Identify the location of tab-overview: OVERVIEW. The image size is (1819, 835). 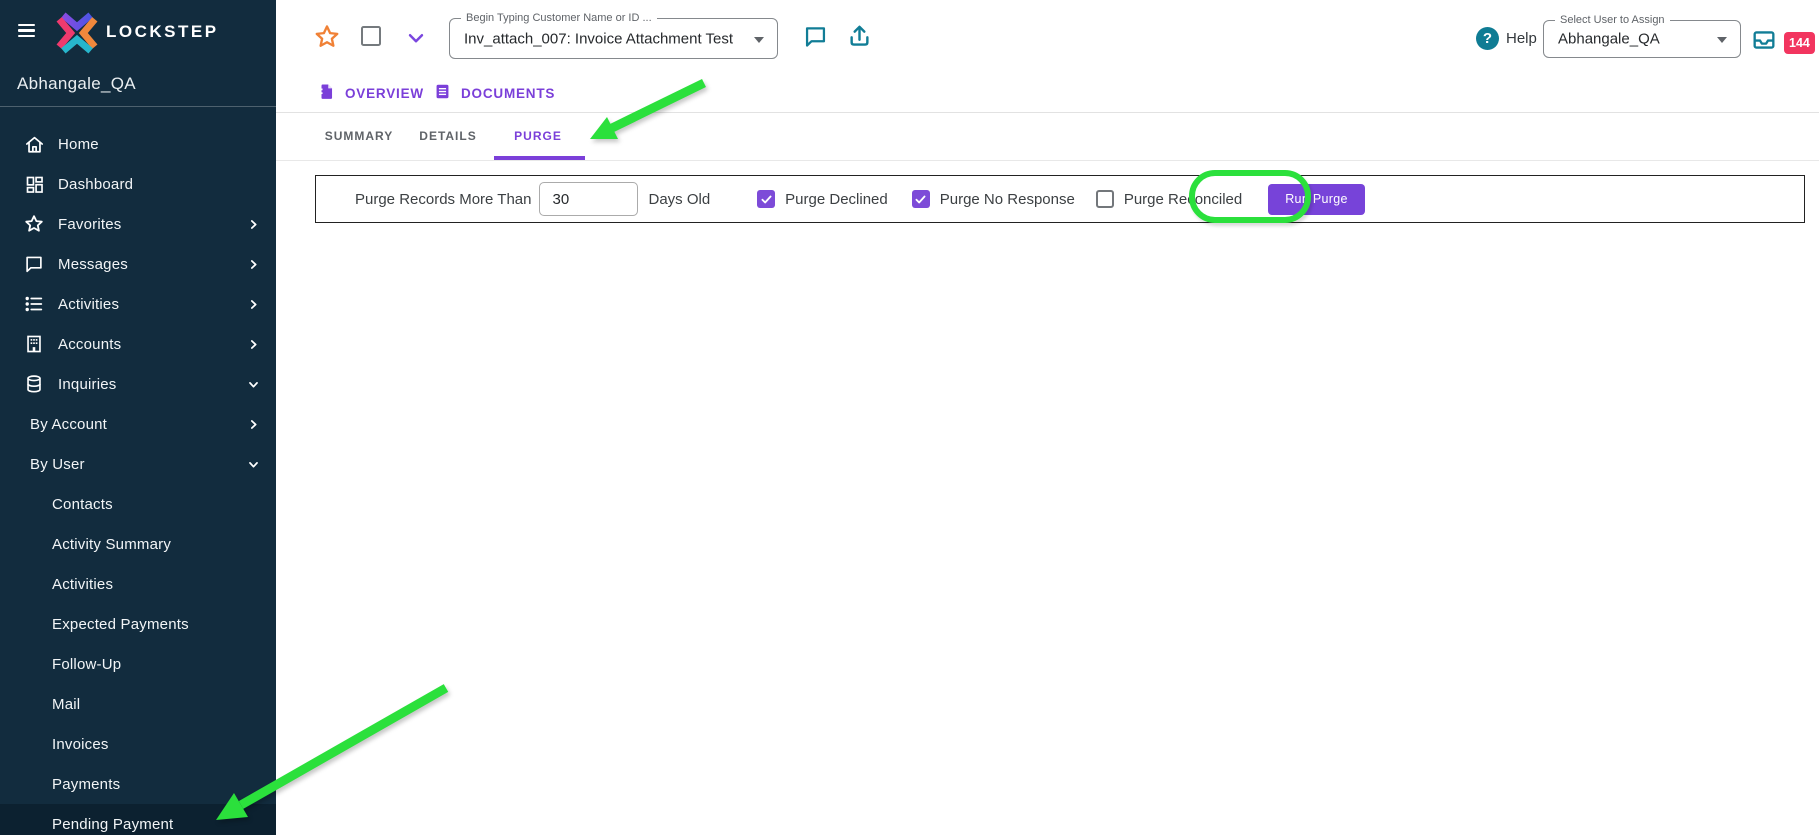
(370, 93).